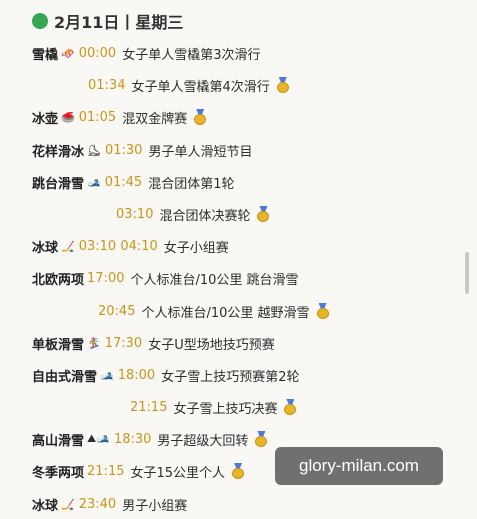  I want to click on date-header: 2月11日丨星期三, so click(107, 21).